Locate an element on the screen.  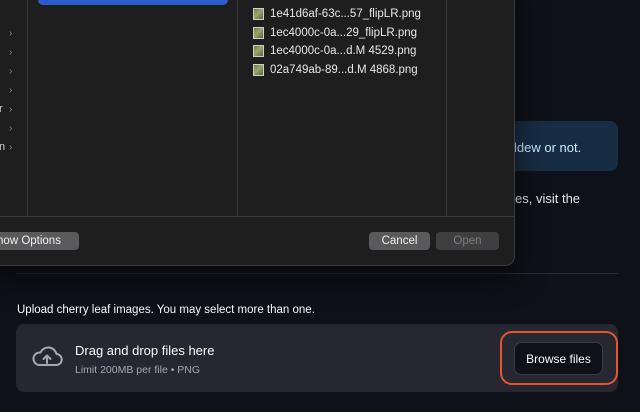
file-list-item: 1e41d6af-63c...57_flipLR.png is located at coordinates (337, 14).